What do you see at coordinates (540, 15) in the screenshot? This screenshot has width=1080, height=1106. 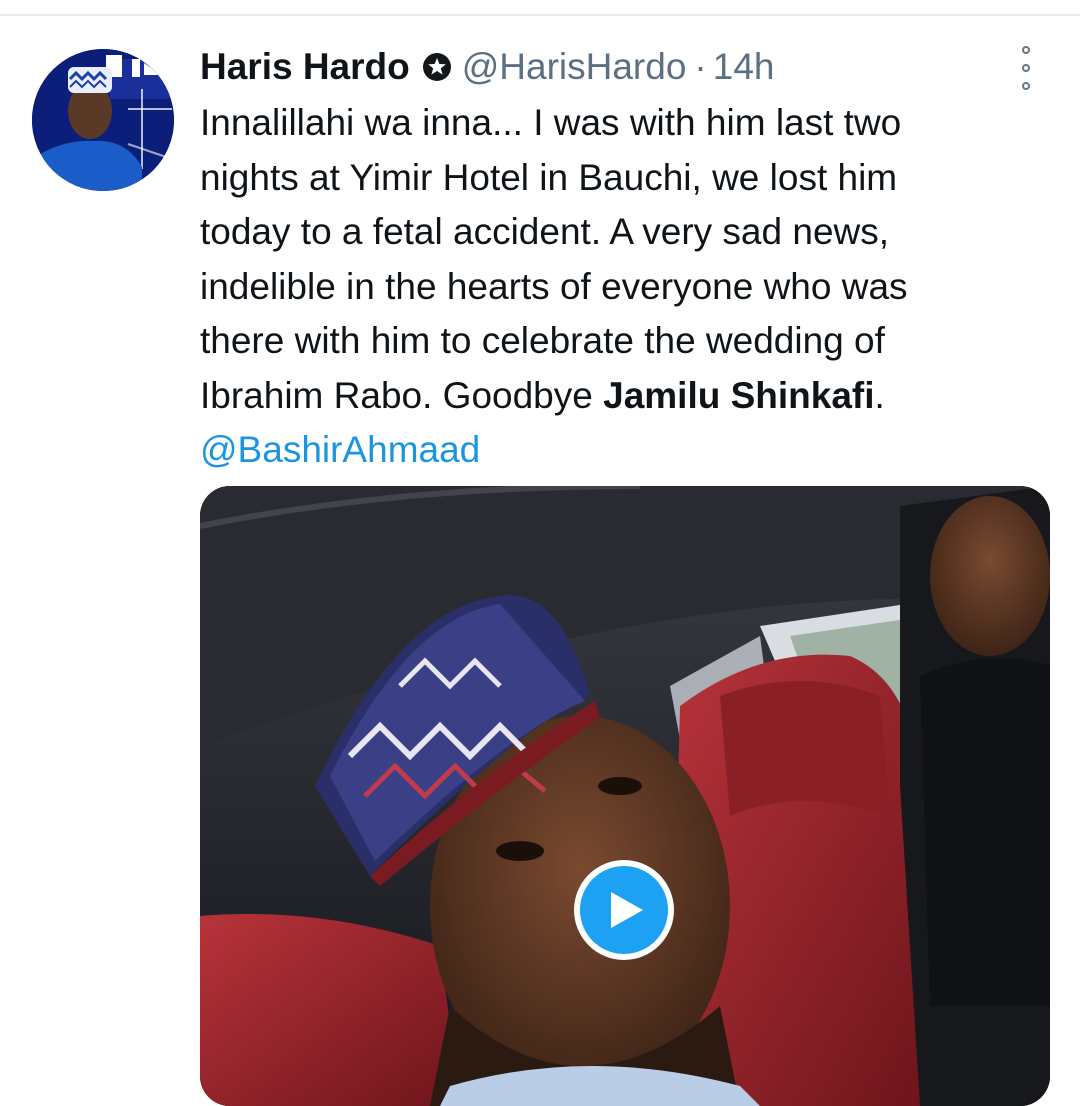 I see `top-divider` at bounding box center [540, 15].